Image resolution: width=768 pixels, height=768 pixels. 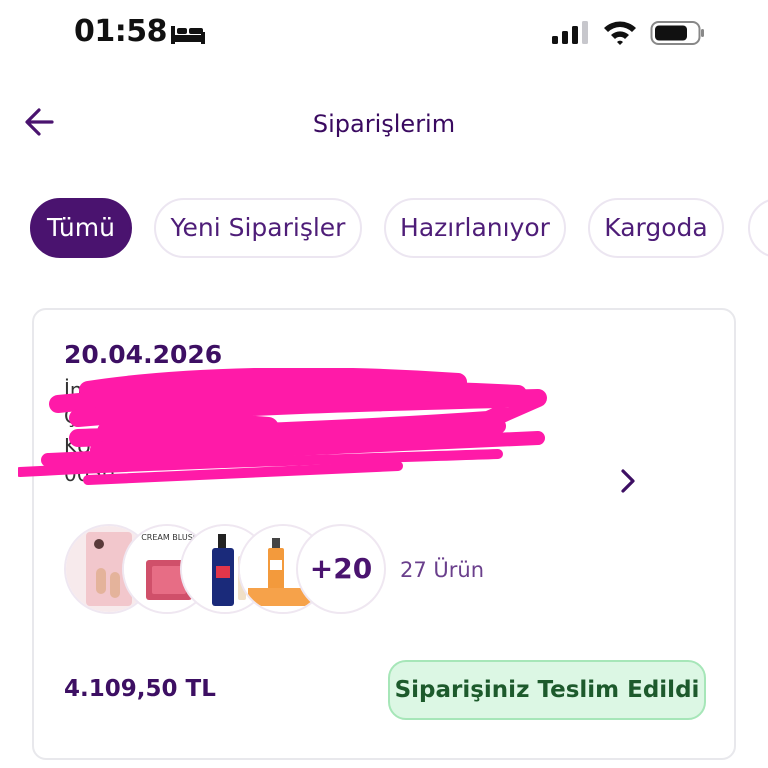 I want to click on page-title: Siparişlerim, so click(x=384, y=124).